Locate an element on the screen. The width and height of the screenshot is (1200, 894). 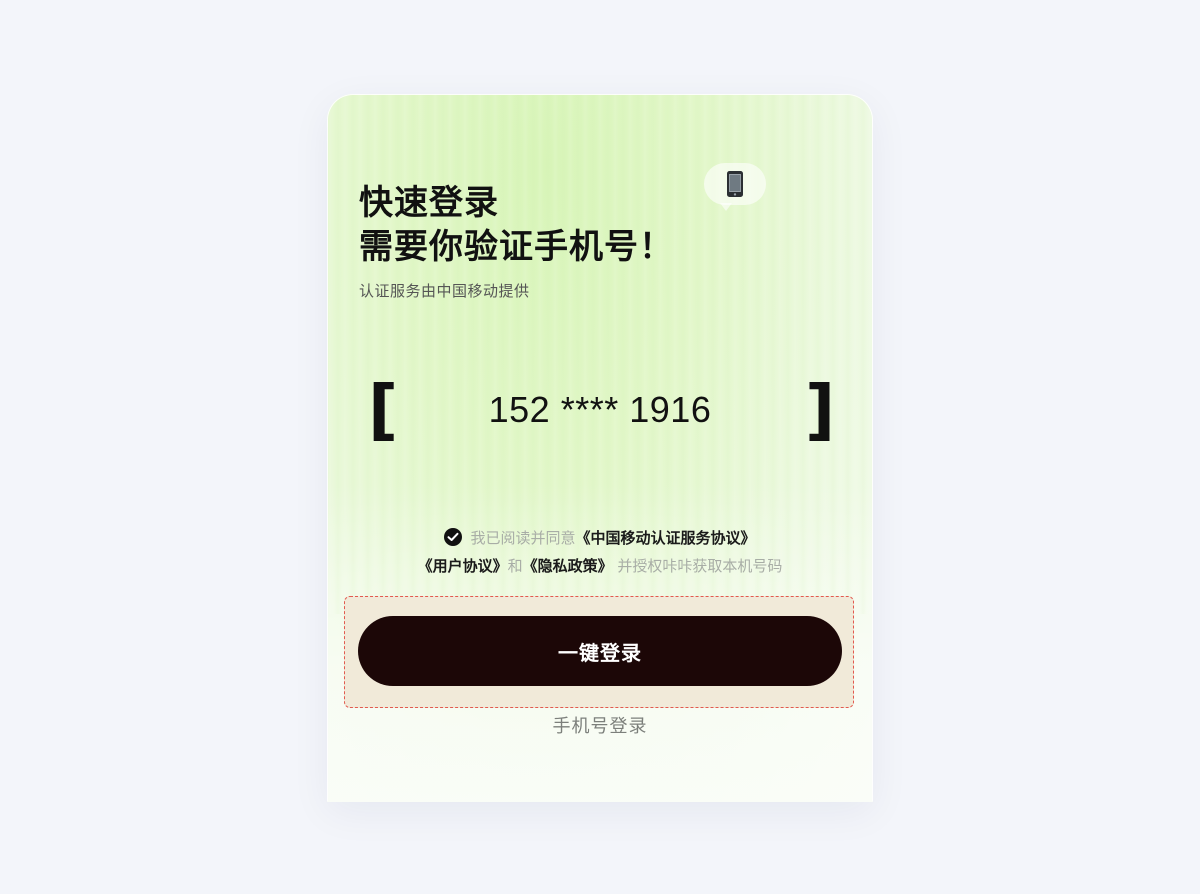
auth-provider-text: 认证服务由中国移动提供 is located at coordinates (444, 291).